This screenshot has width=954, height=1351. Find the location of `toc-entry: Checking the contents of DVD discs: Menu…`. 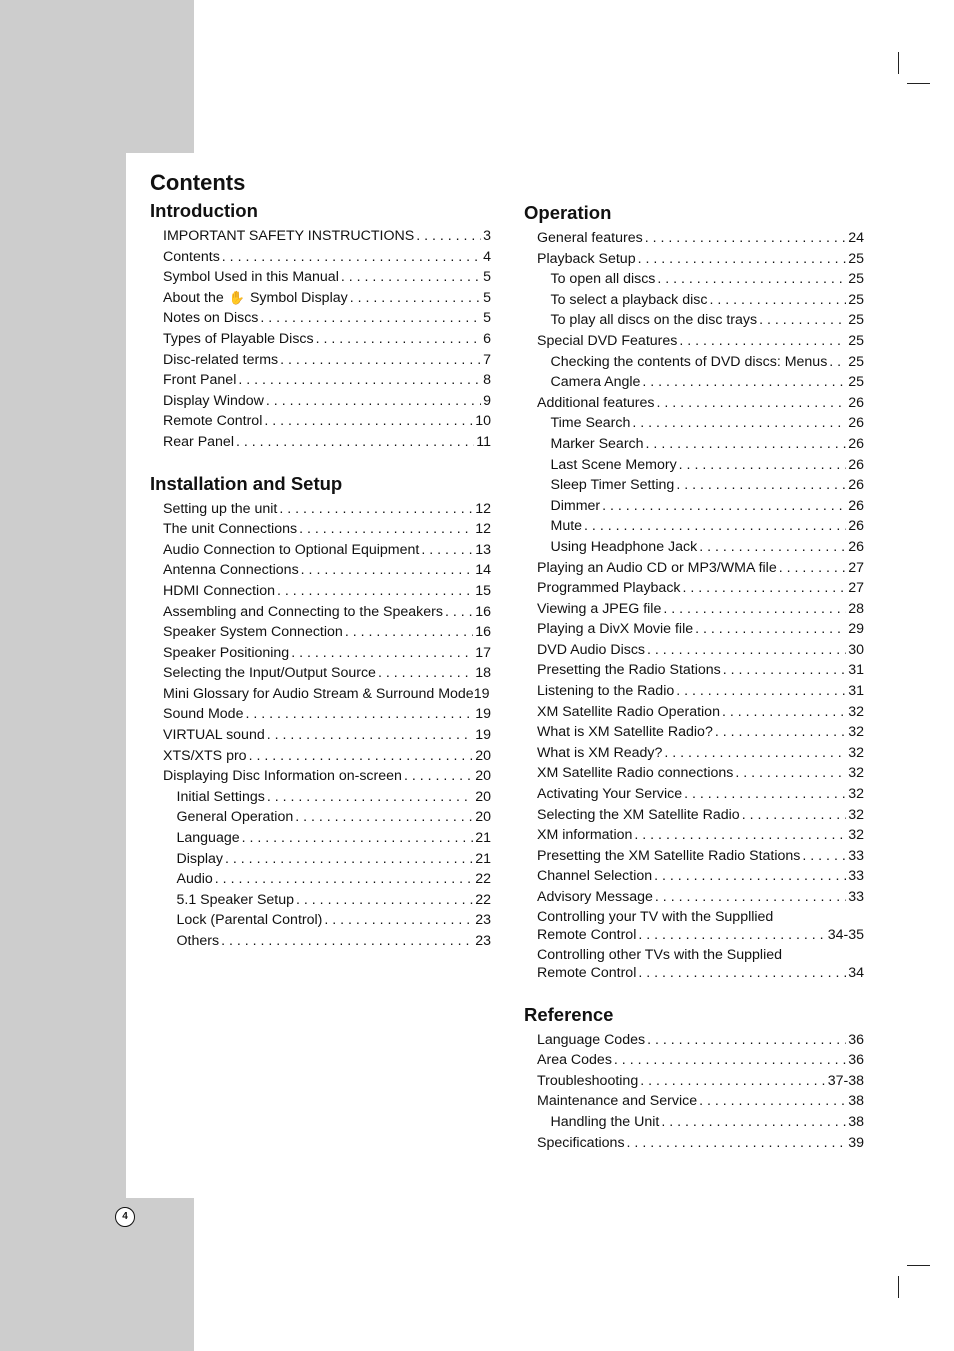

toc-entry: Checking the contents of DVD discs: Menu… is located at coordinates (701, 362).